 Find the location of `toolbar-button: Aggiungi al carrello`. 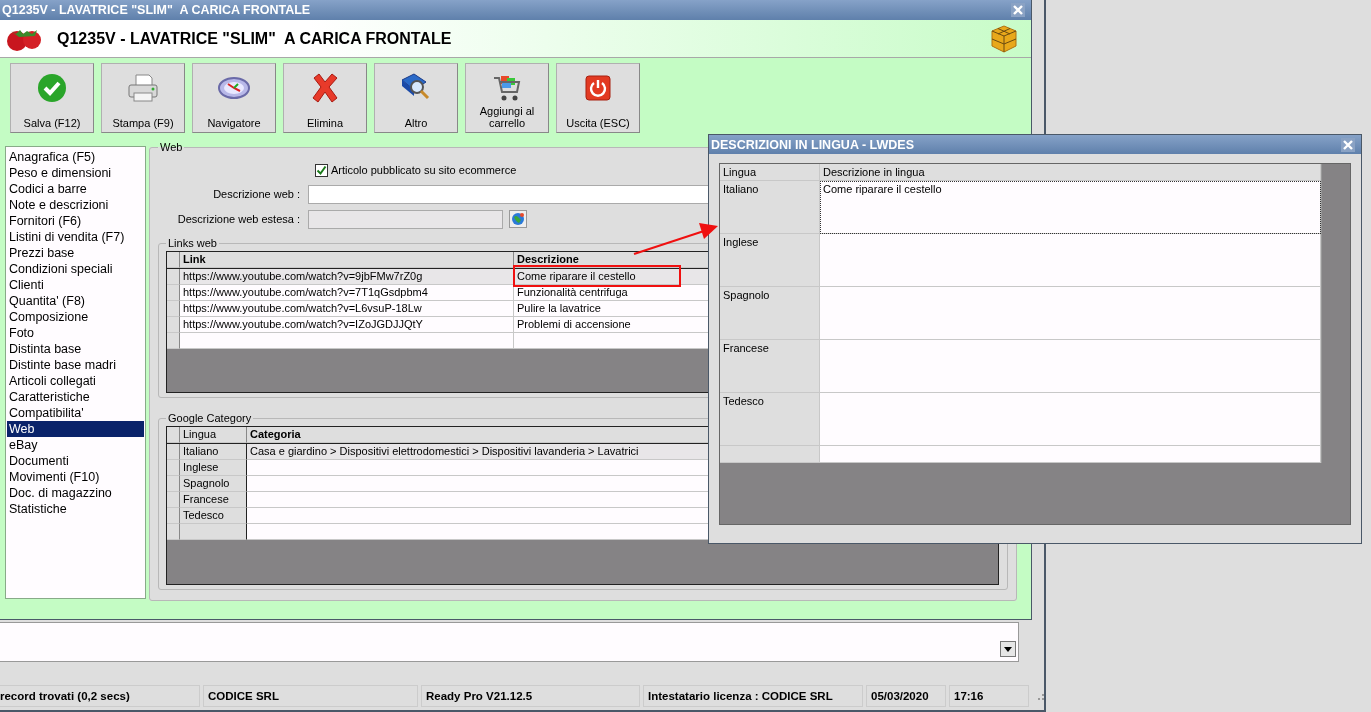

toolbar-button: Aggiungi al carrello is located at coordinates (507, 98).